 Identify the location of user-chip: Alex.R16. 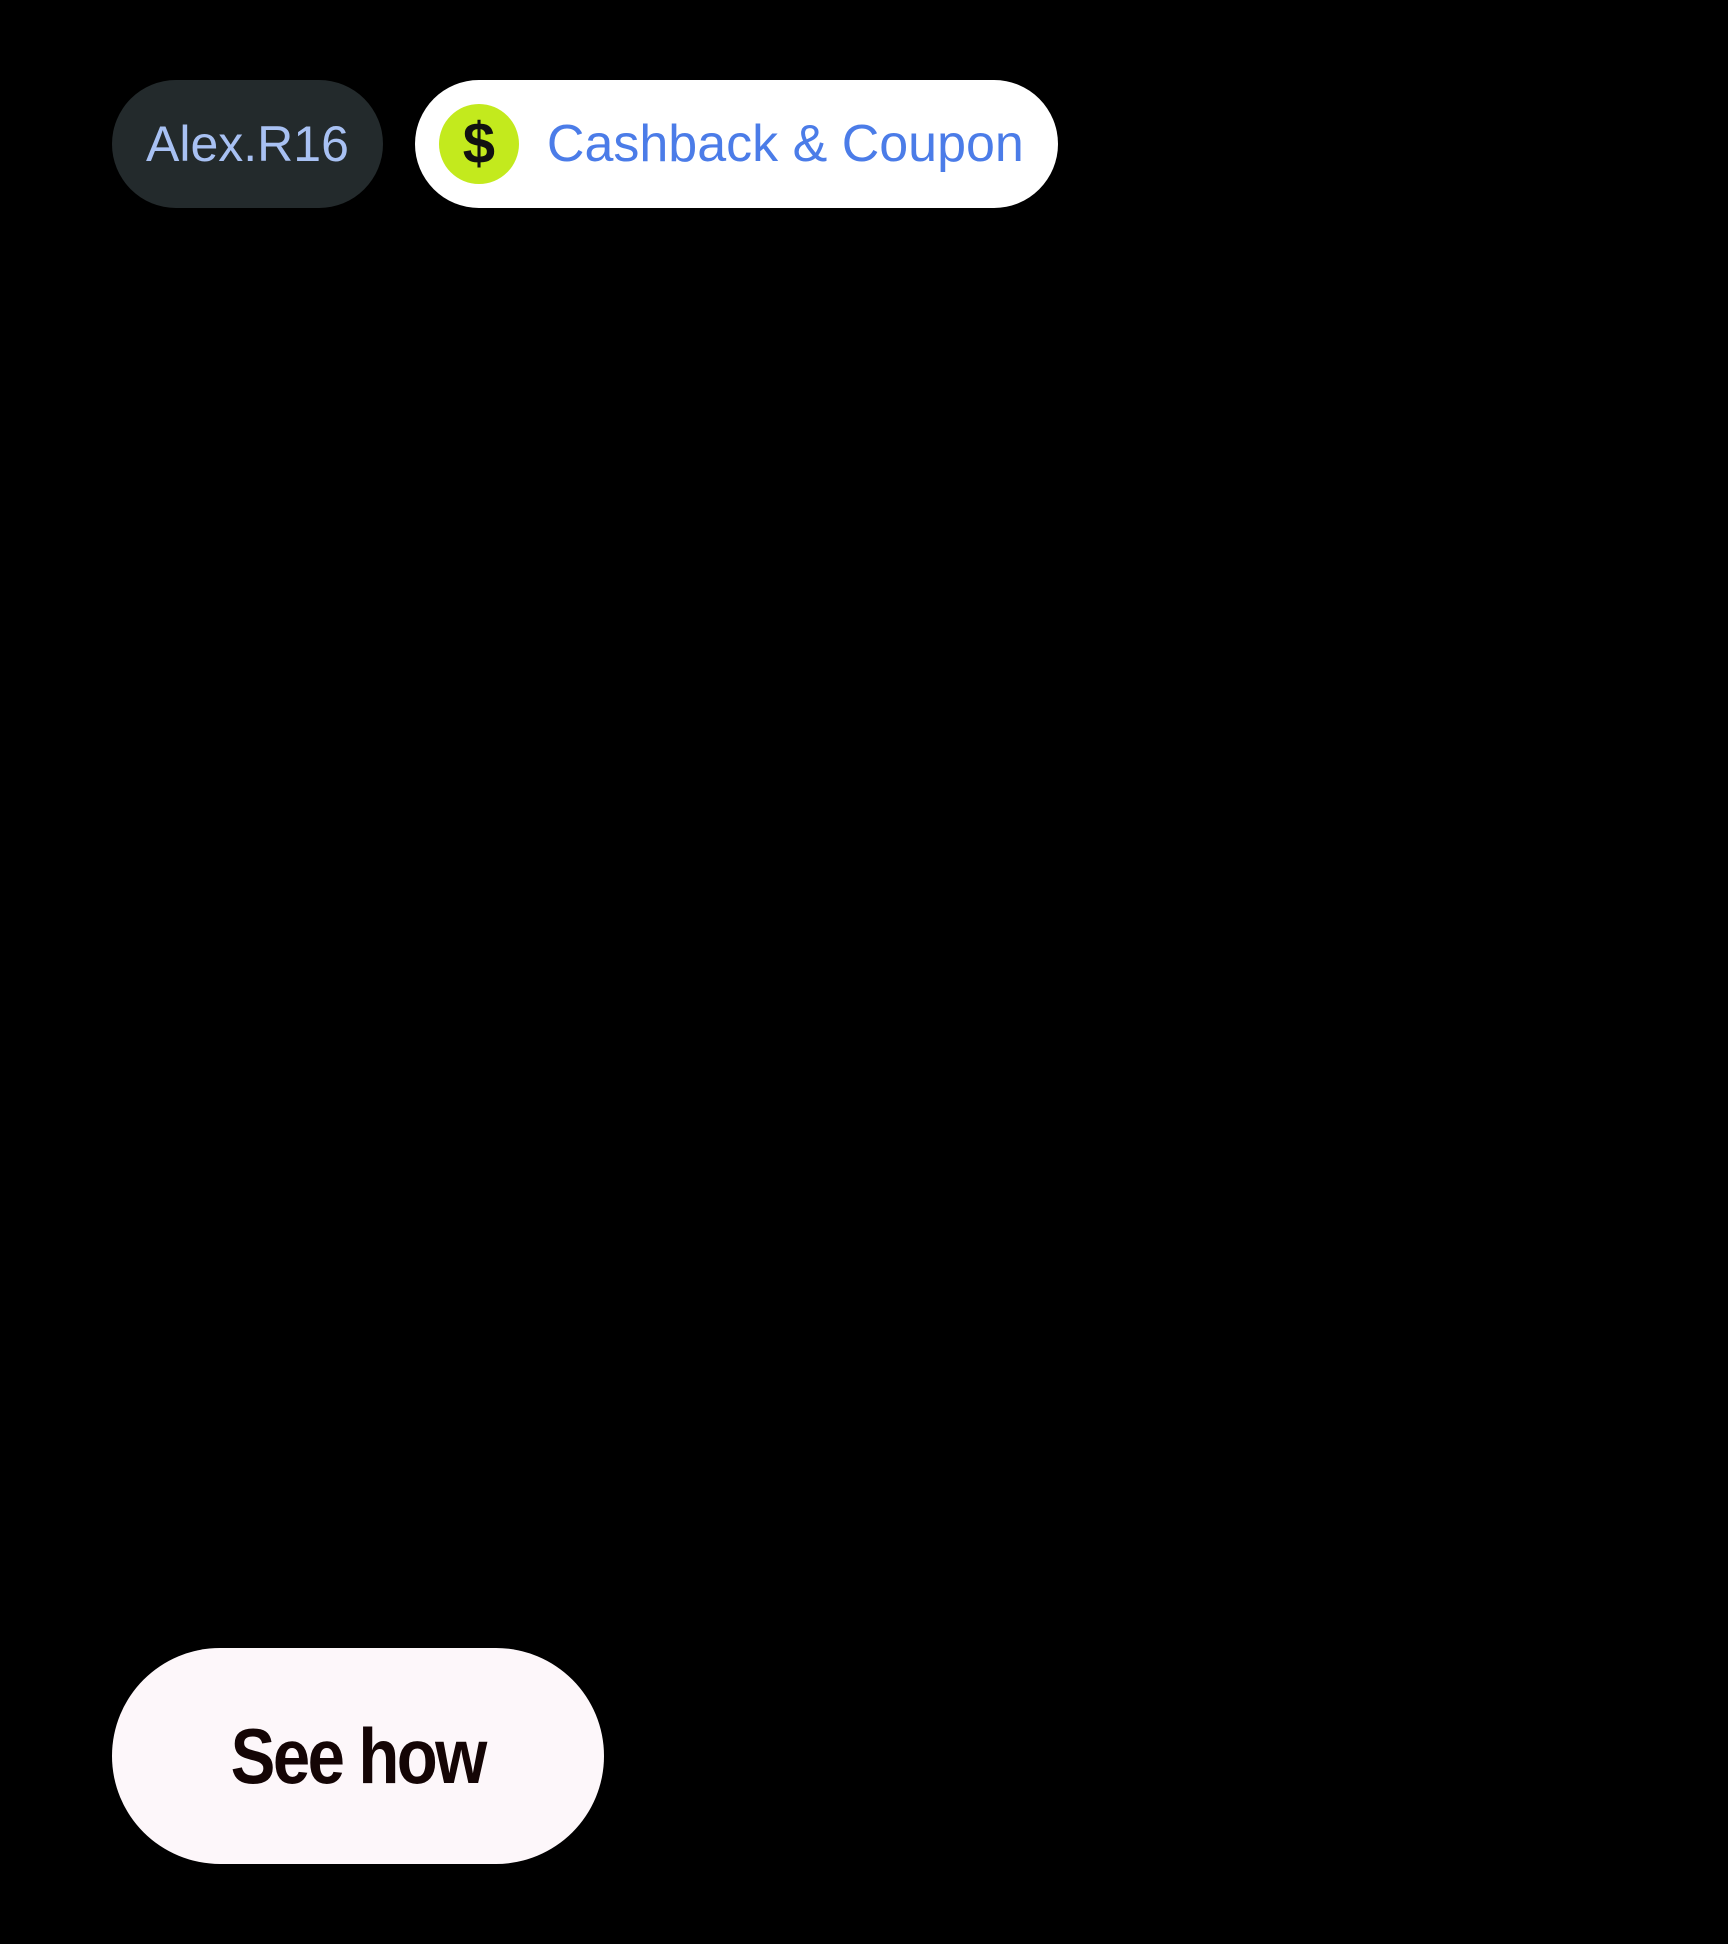
(247, 144).